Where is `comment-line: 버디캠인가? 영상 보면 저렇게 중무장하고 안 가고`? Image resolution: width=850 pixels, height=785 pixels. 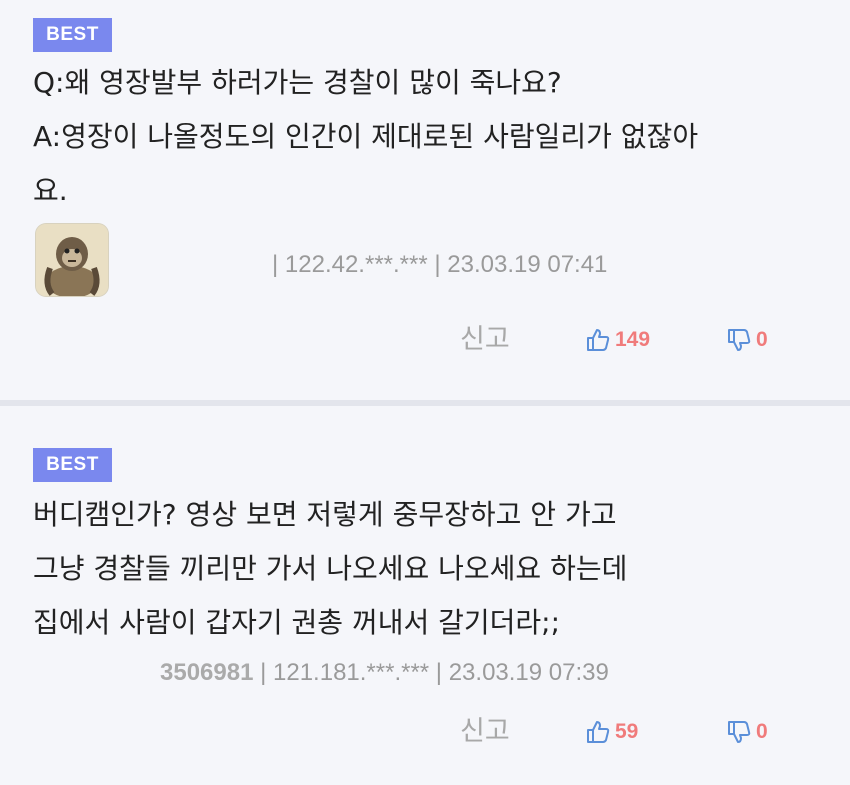 comment-line: 버디캠인가? 영상 보면 저렇게 중무장하고 안 가고 is located at coordinates (325, 514).